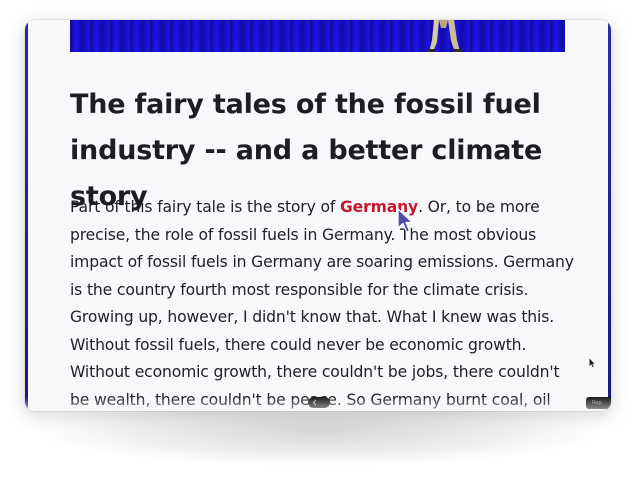  I want to click on speaker-figure-image, so click(445, 36).